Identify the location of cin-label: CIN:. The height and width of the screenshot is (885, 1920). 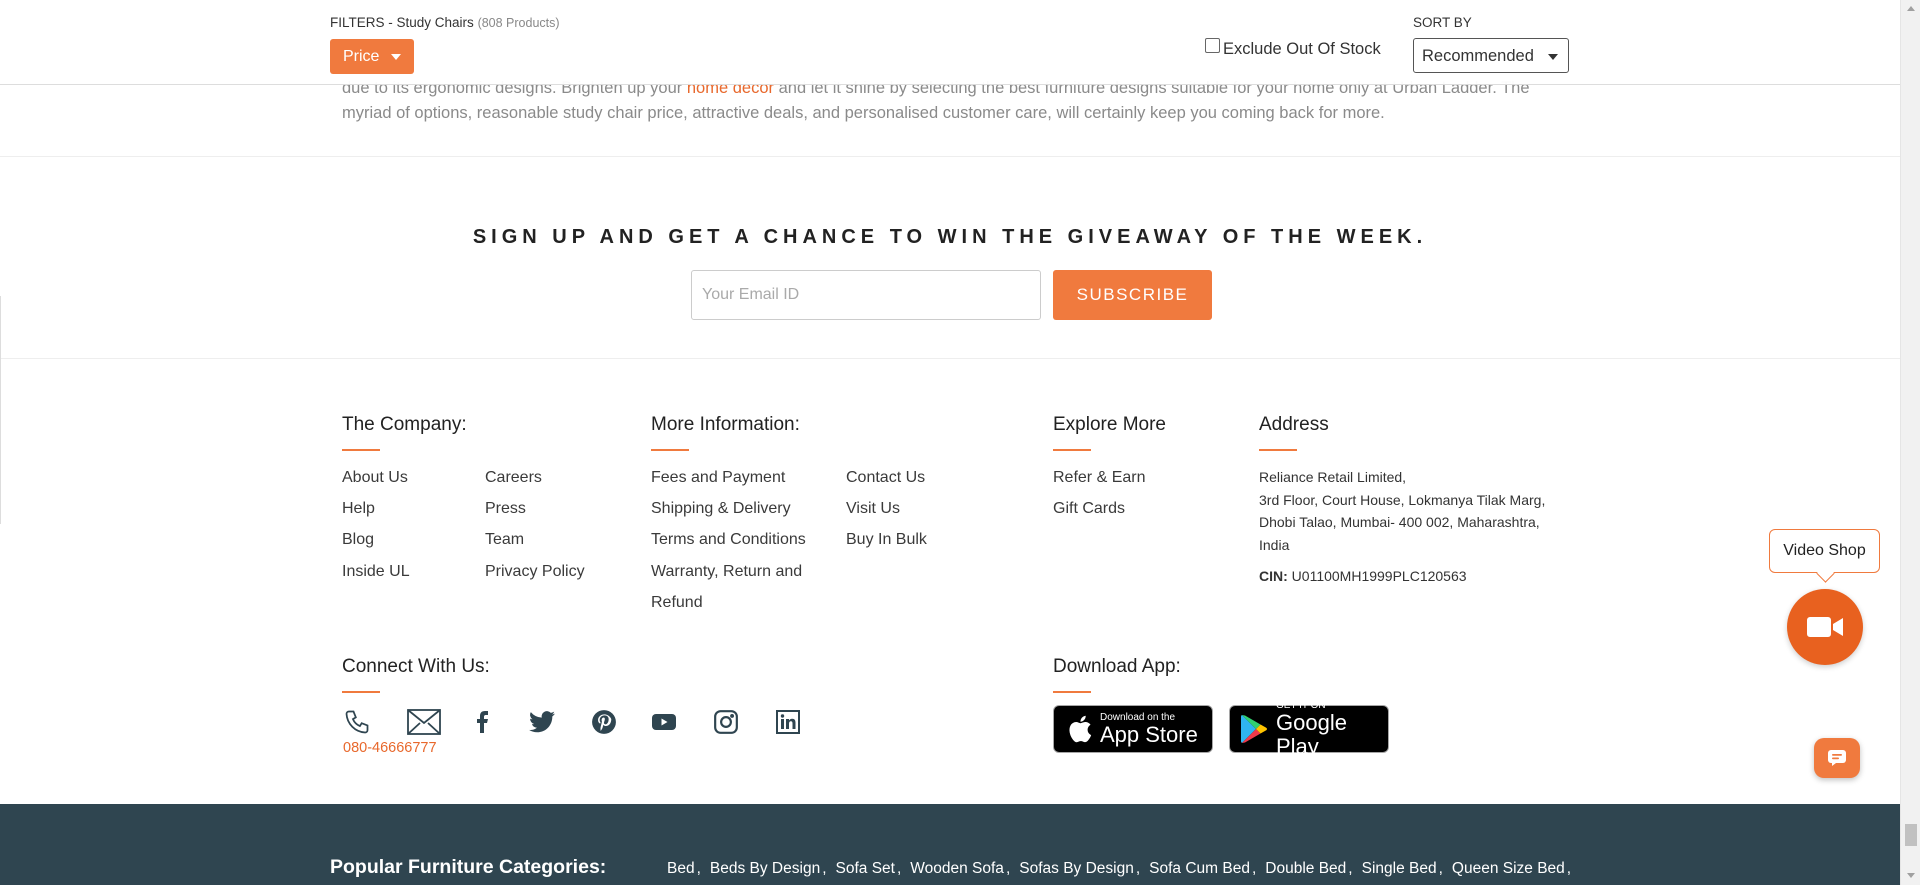
(1273, 576).